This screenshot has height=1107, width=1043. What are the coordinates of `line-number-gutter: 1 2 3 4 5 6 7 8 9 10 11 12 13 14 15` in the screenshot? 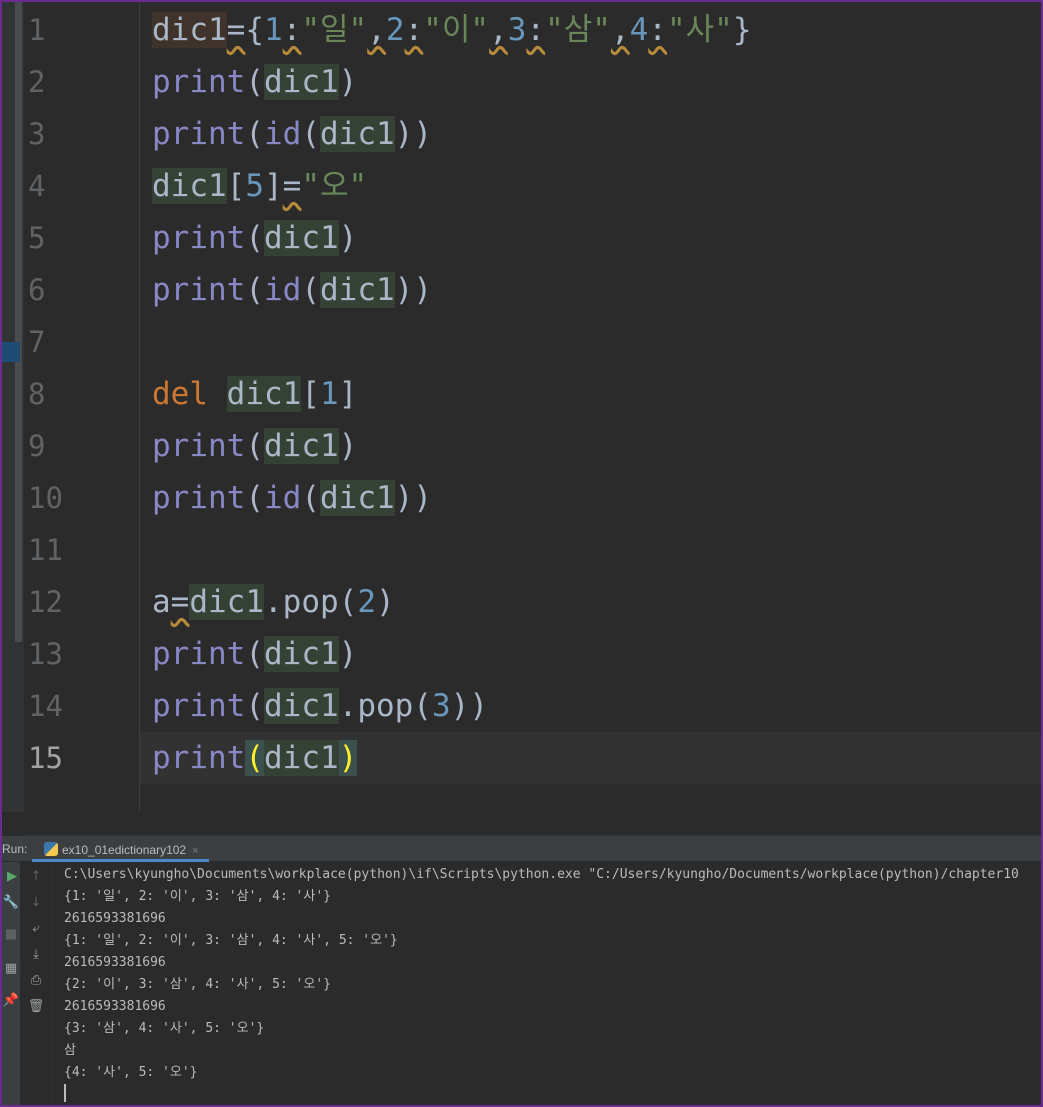 It's located at (82, 407).